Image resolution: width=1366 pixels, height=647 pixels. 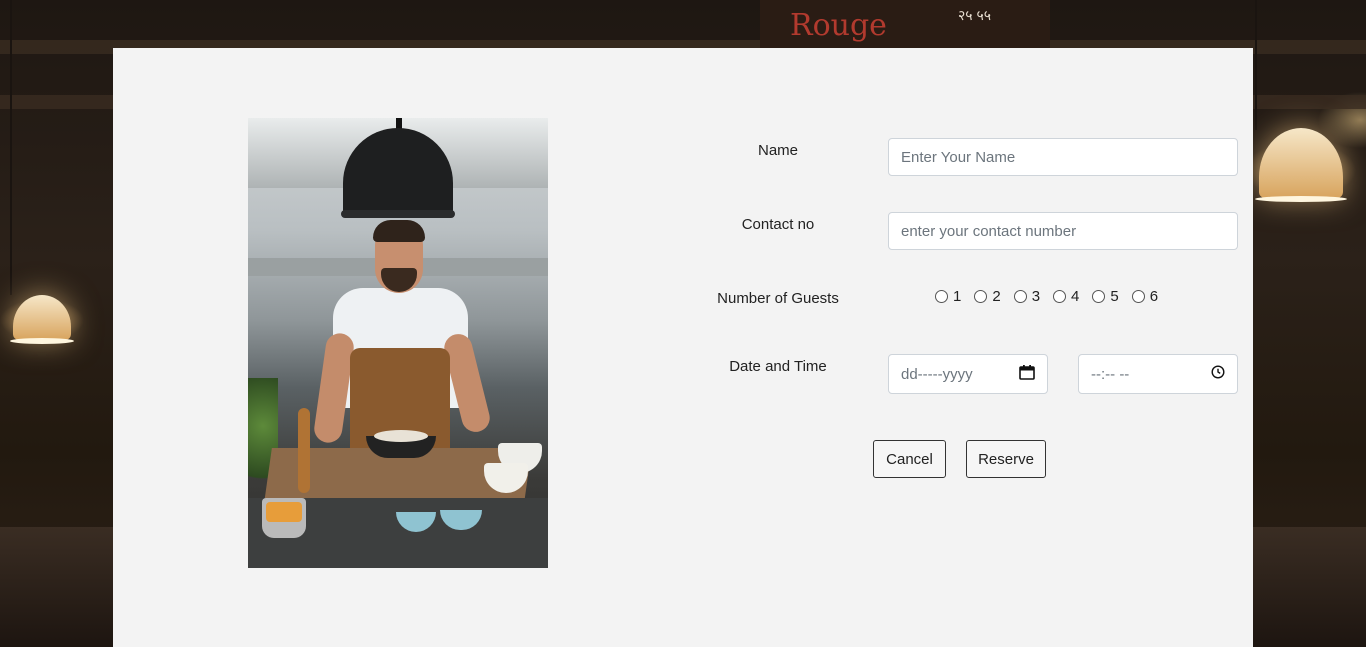 I want to click on clock-icon, so click(x=1218, y=374).